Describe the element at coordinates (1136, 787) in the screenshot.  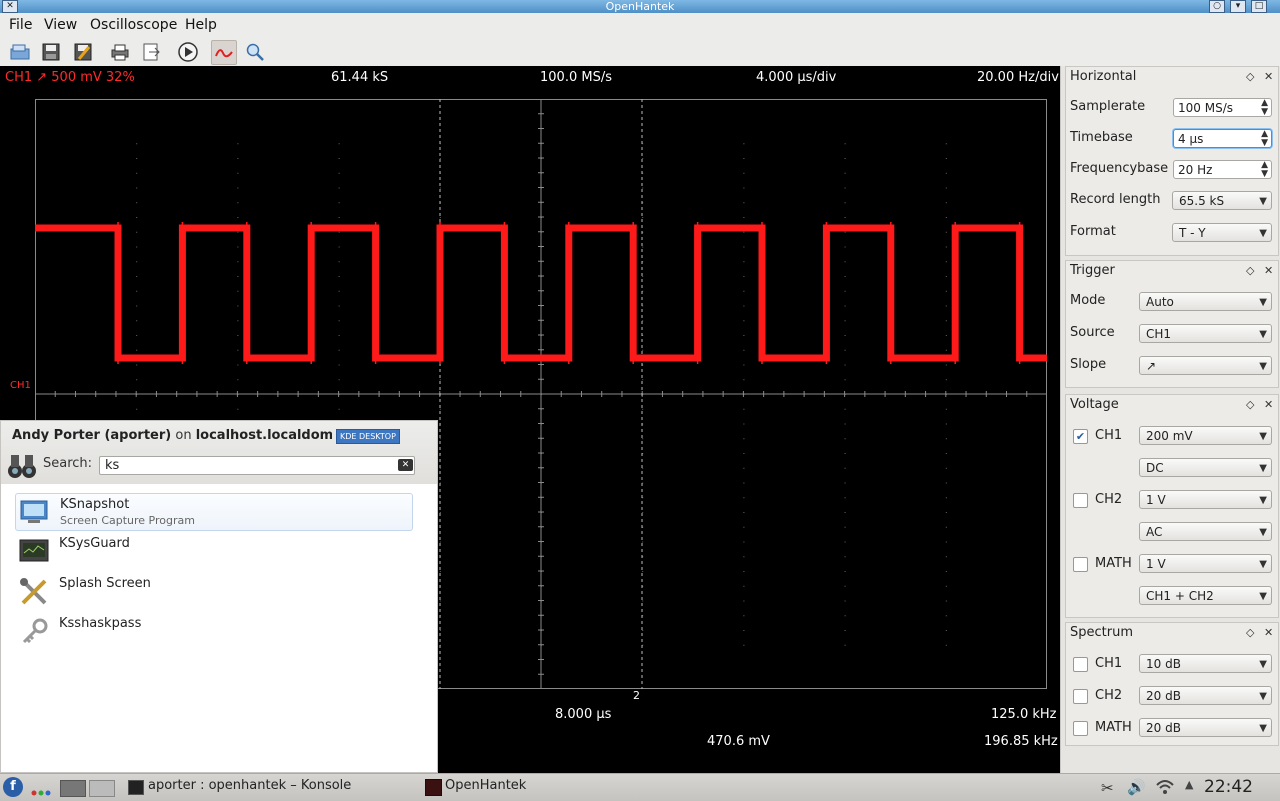
I see `volume-icon: 🔊` at that location.